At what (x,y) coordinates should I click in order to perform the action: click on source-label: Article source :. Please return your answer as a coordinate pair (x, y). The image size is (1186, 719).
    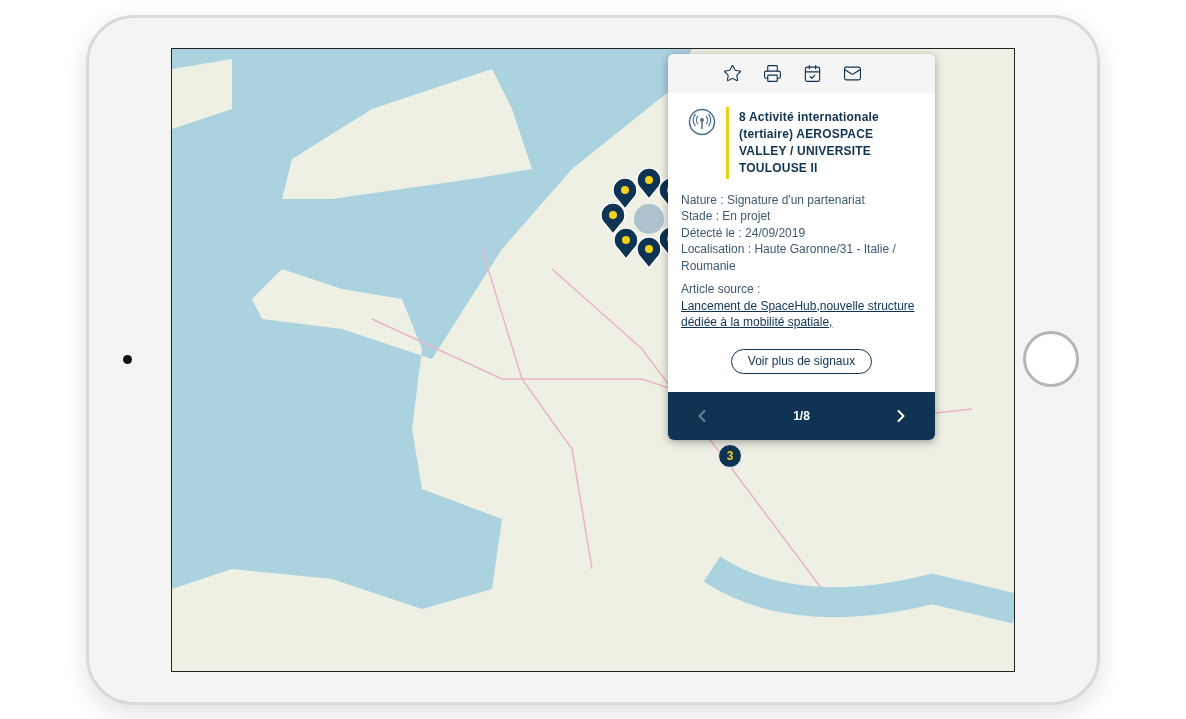
    Looking at the image, I should click on (721, 289).